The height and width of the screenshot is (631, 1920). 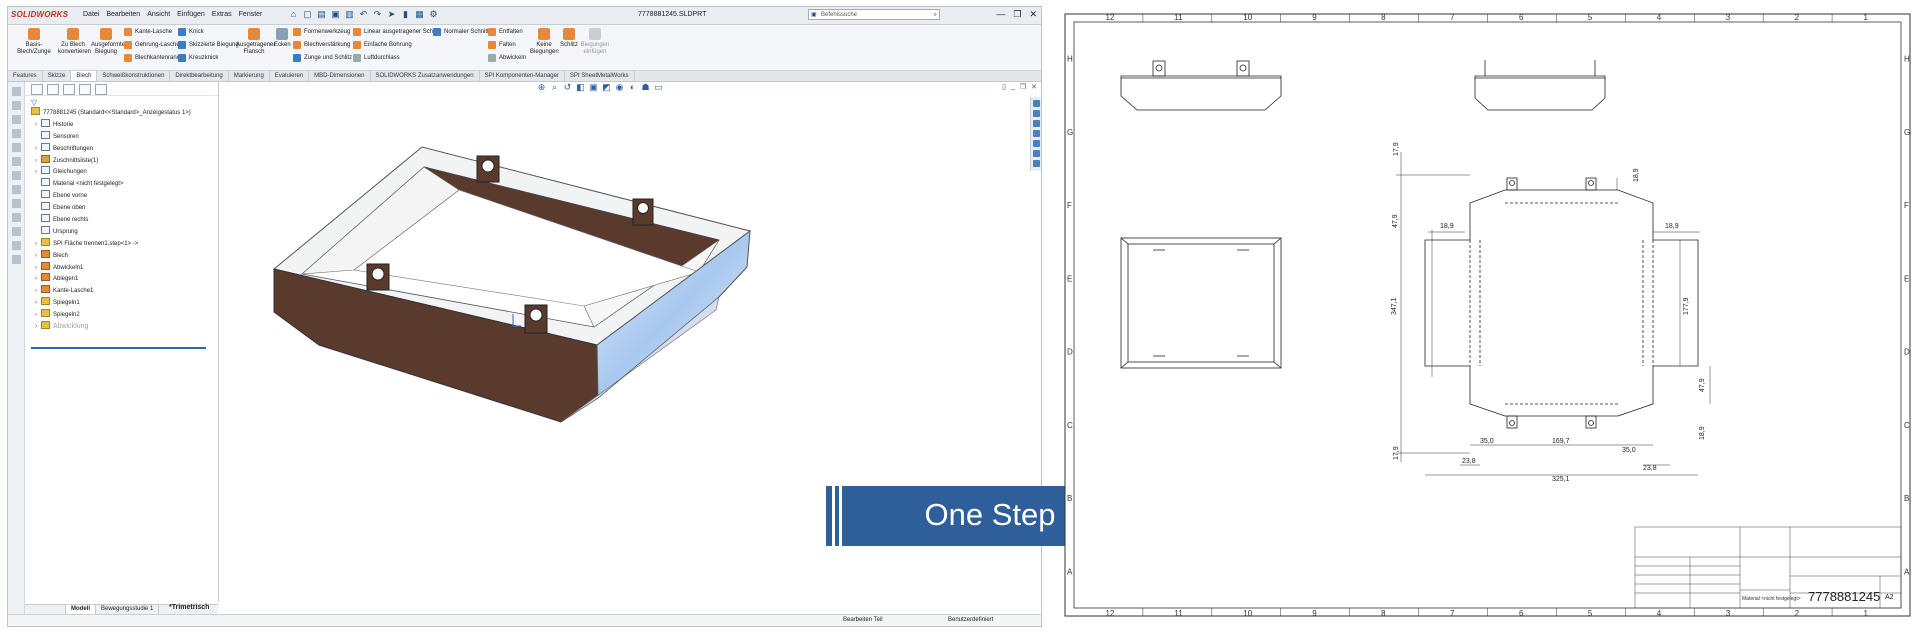 What do you see at coordinates (349, 14) in the screenshot?
I see `print-icon: ▥` at bounding box center [349, 14].